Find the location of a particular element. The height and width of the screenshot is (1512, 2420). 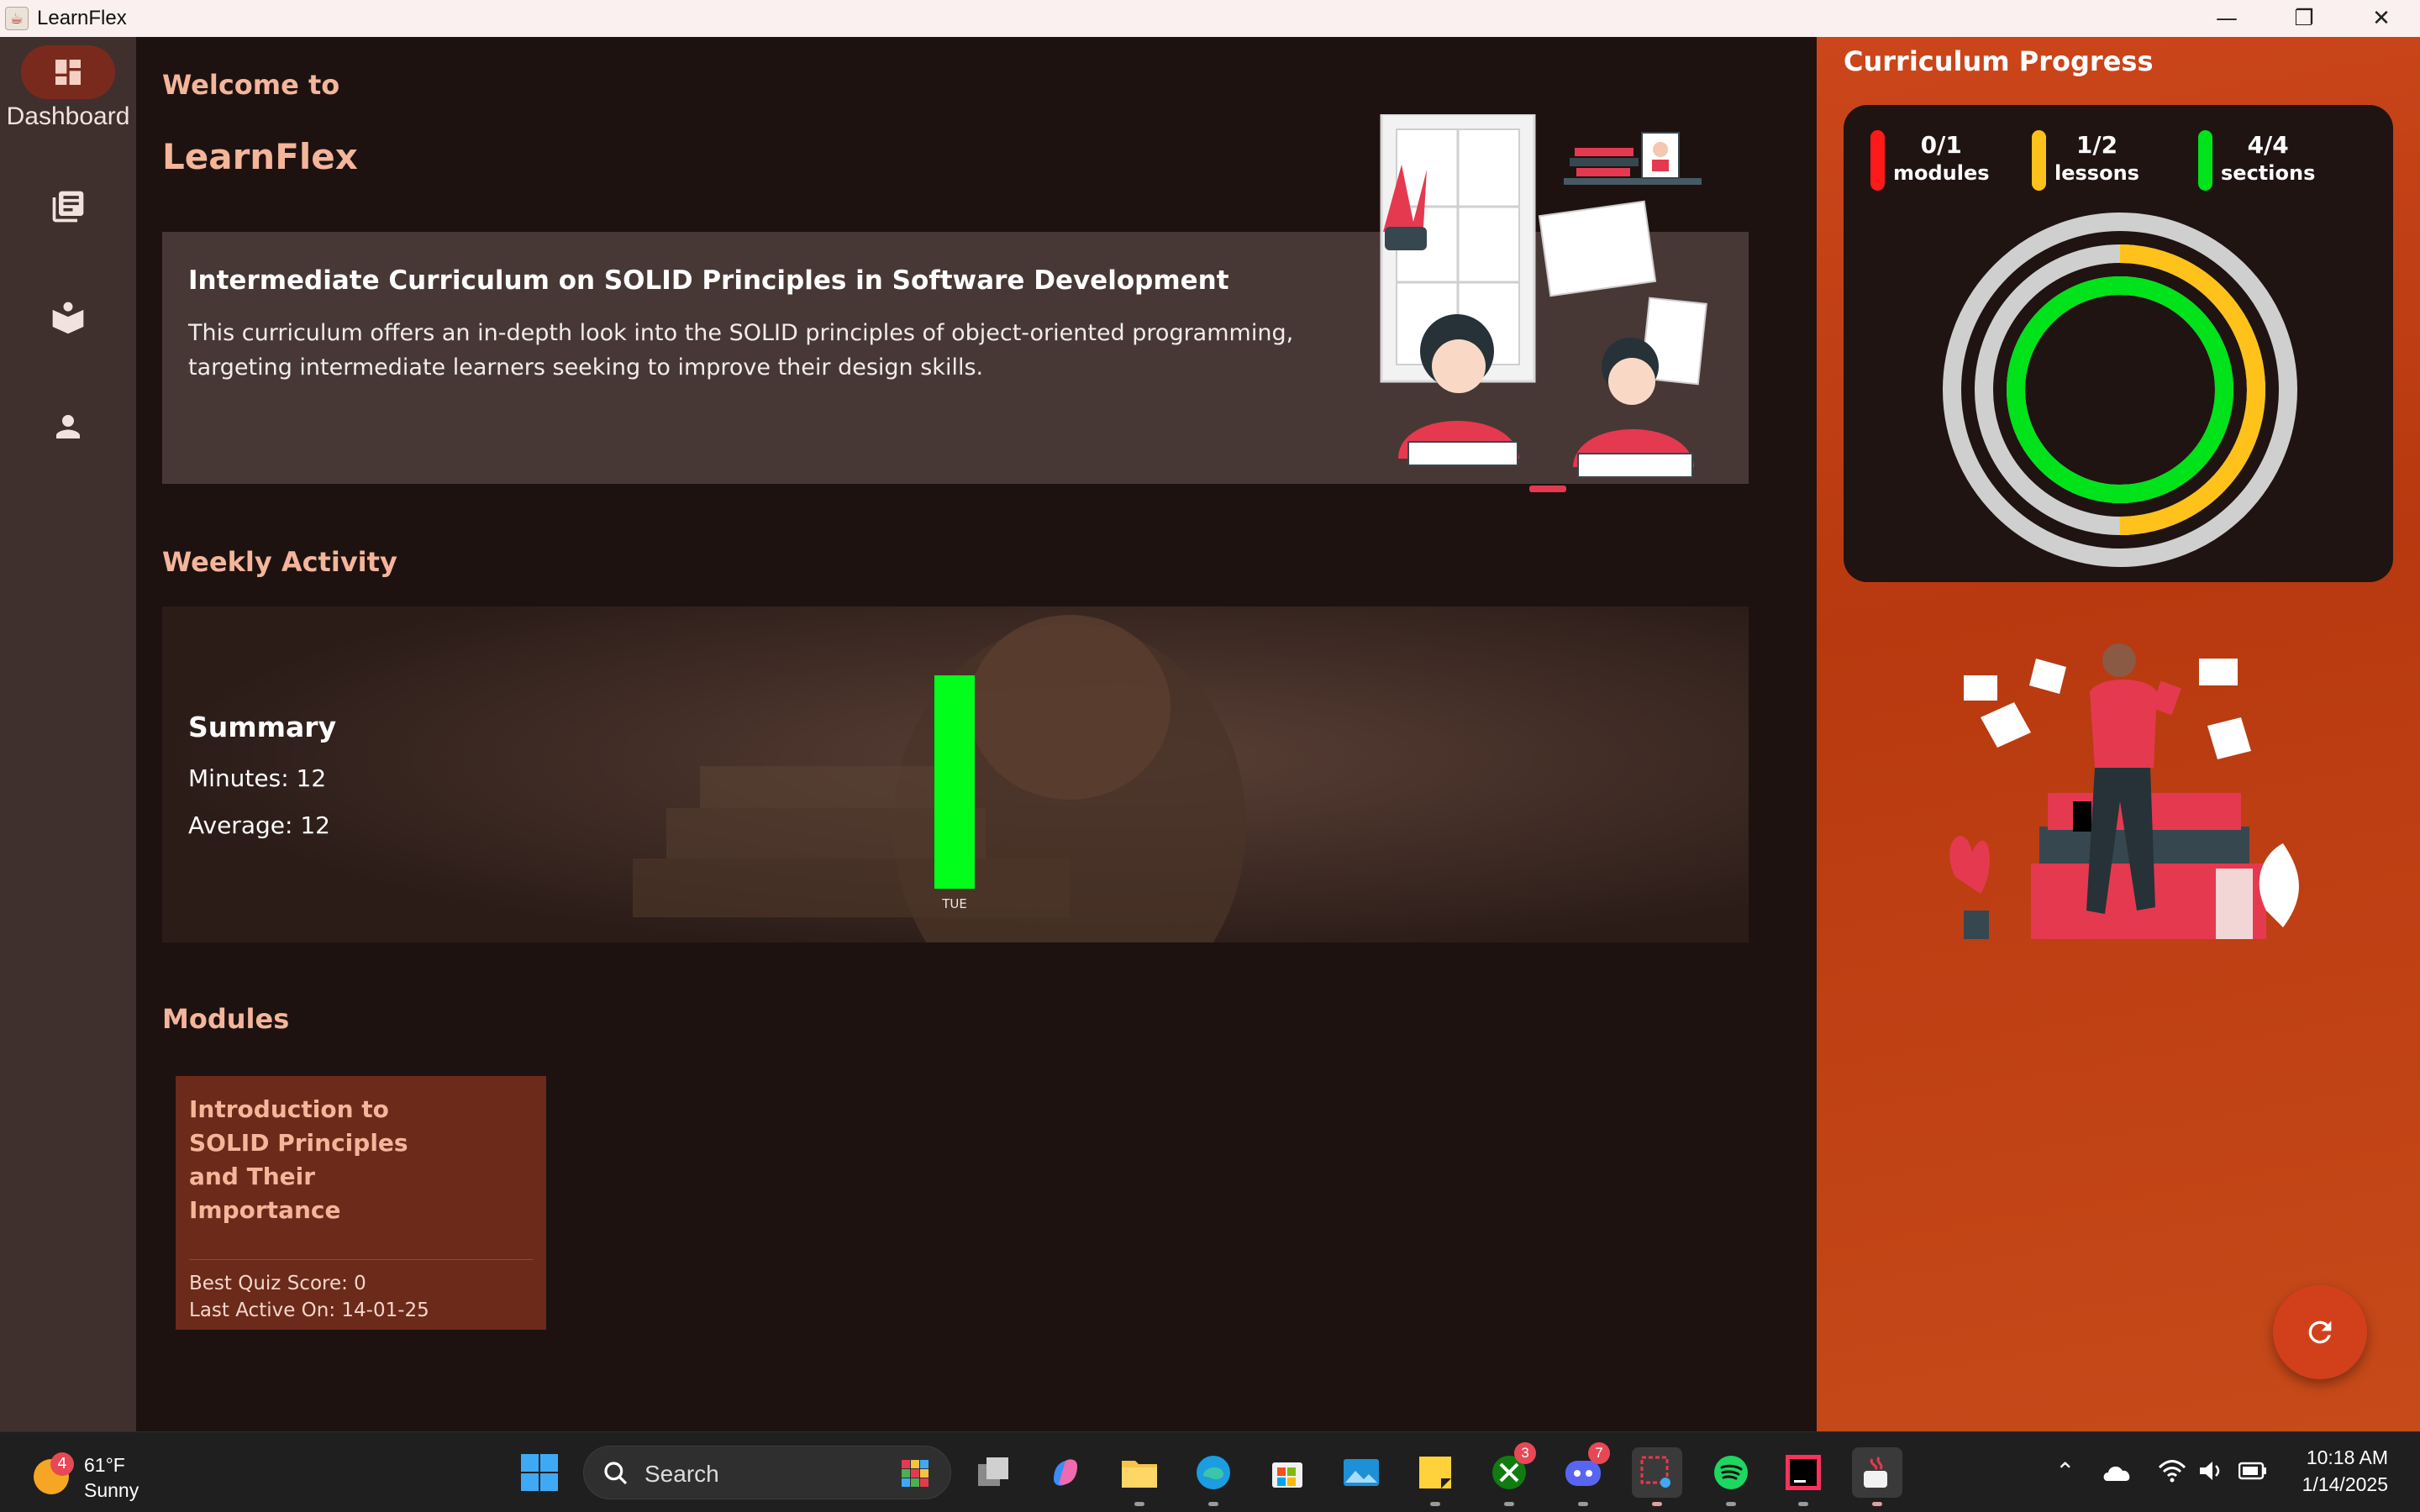

system-clock: 10:18 AM 1/14/2025 is located at coordinates (2345, 1471).